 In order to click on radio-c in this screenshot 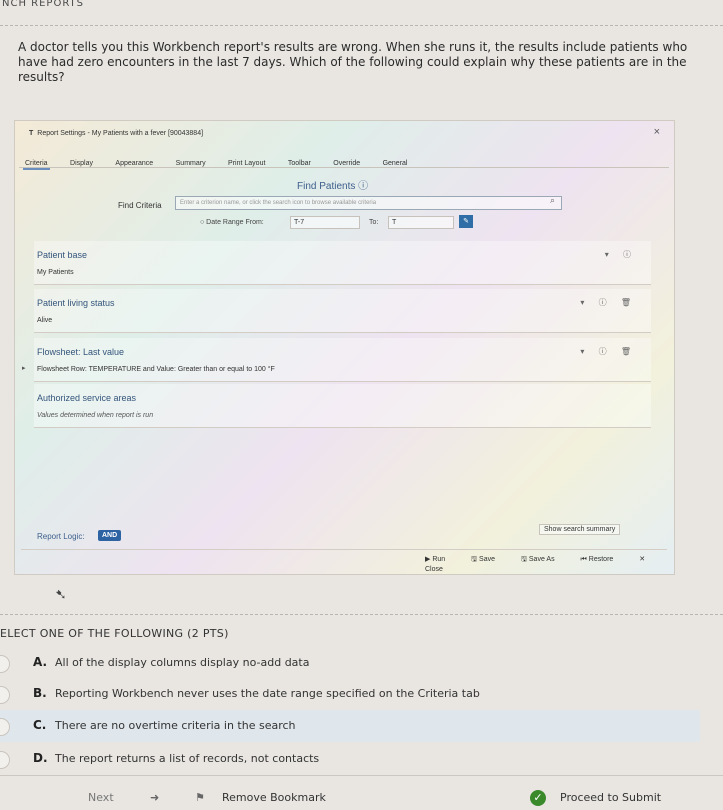, I will do `click(5, 727)`.